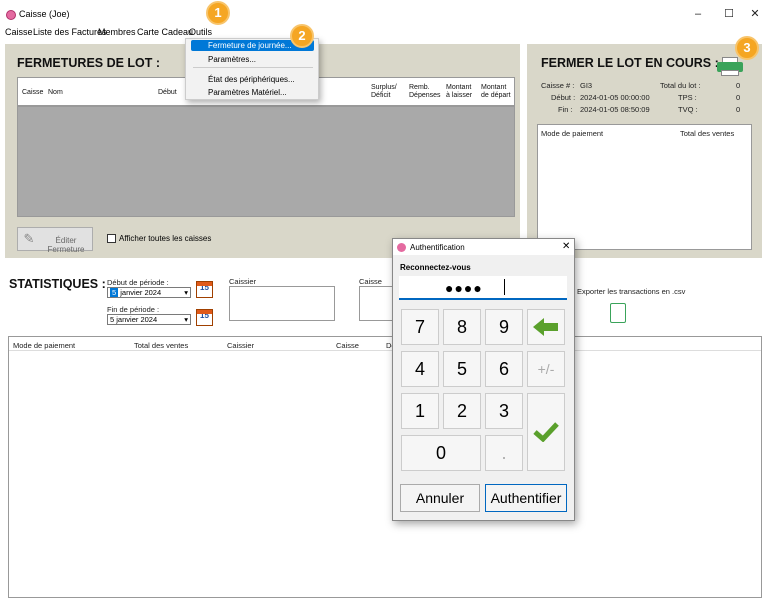  I want to click on col-debut: Début, so click(167, 92).